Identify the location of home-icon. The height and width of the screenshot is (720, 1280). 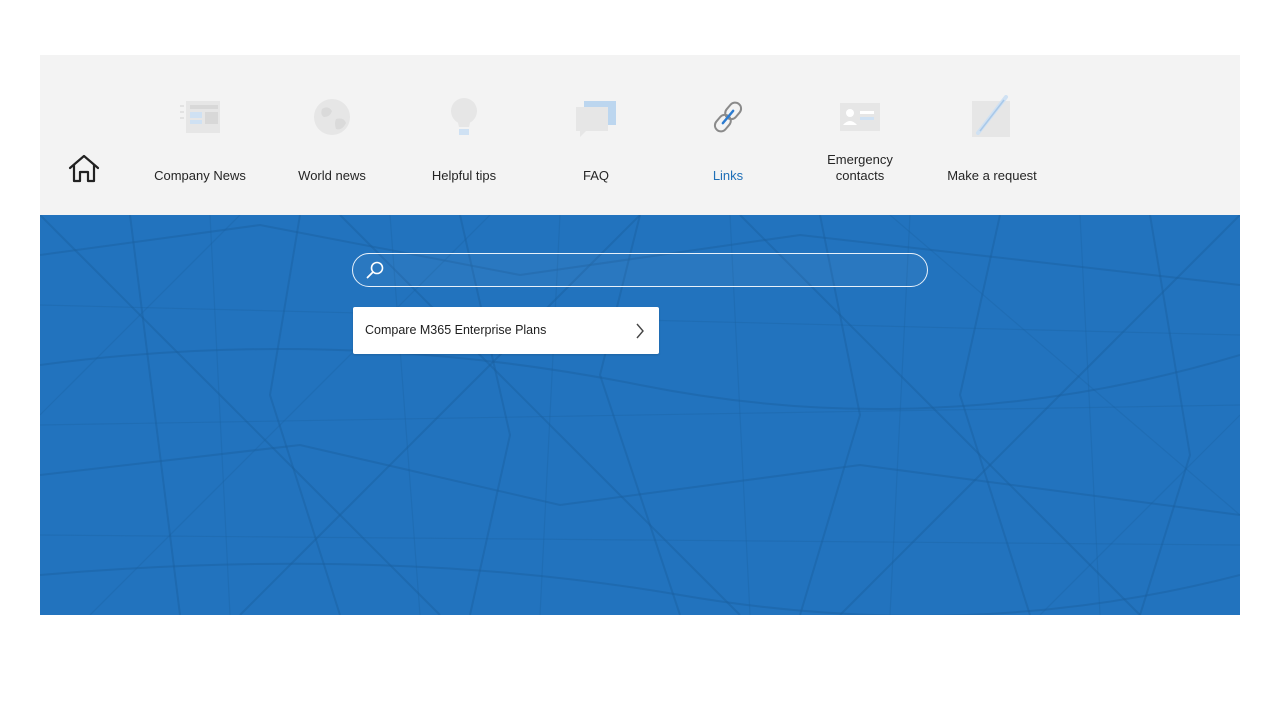
(84, 168).